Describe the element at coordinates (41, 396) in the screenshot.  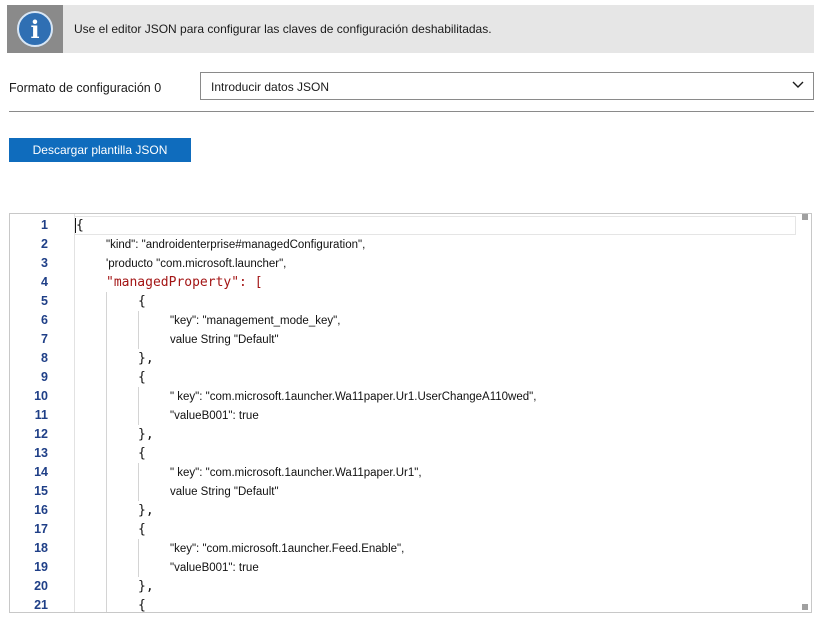
I see `line-number: 10` at that location.